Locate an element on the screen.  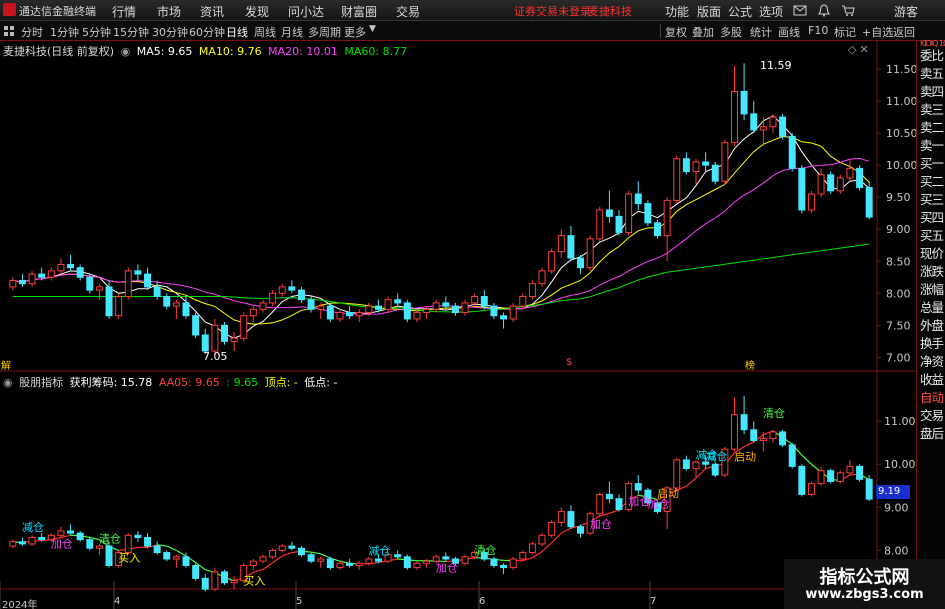
guest-login: 游客 is located at coordinates (906, 11).